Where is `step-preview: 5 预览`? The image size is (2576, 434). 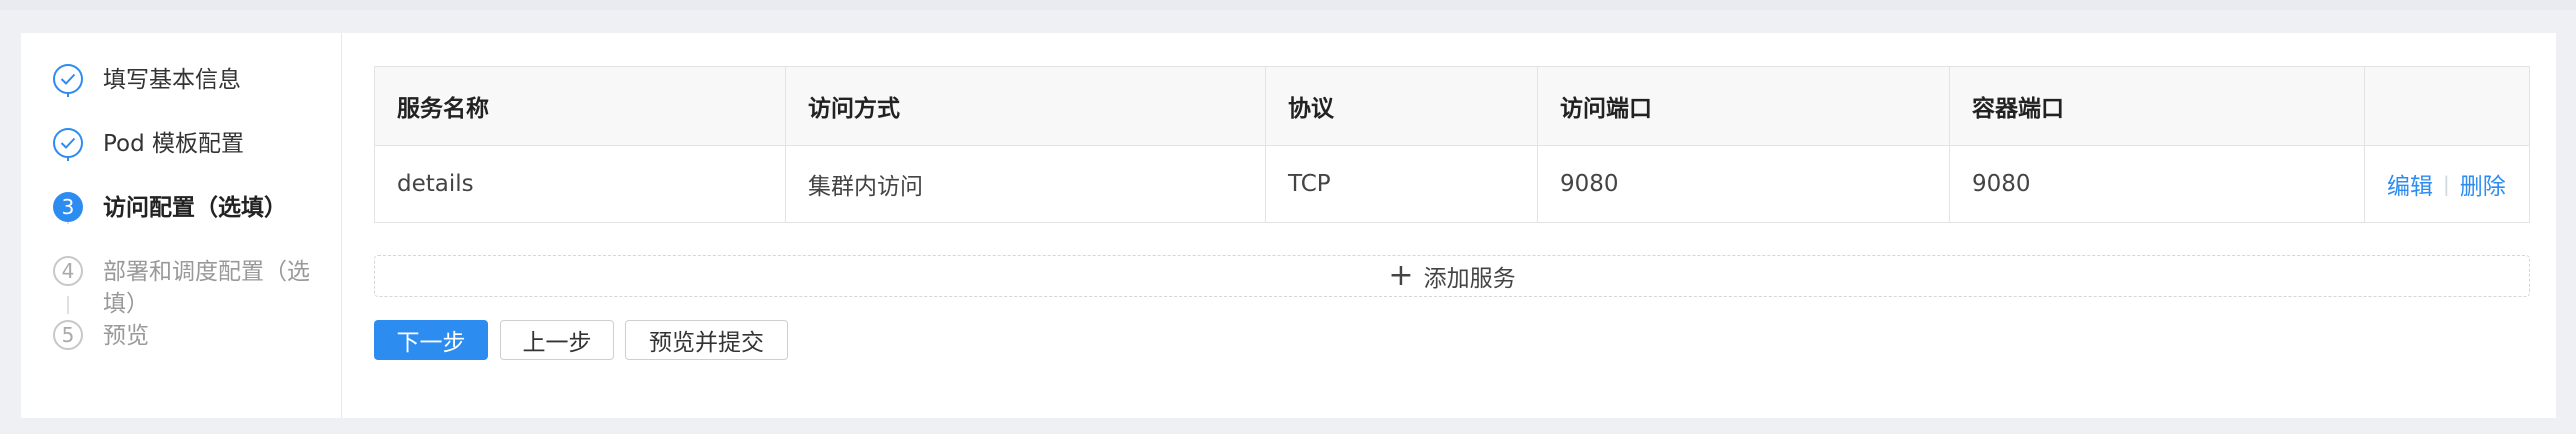
step-preview: 5 预览 is located at coordinates (190, 336).